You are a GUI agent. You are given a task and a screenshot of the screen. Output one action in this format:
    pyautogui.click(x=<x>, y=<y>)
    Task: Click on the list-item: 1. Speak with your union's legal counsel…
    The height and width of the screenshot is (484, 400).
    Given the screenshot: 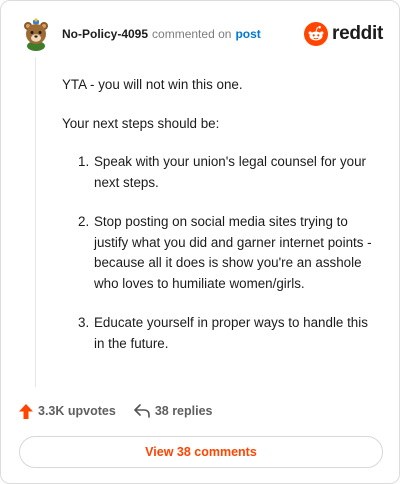 What is the action you would take?
    pyautogui.click(x=226, y=172)
    